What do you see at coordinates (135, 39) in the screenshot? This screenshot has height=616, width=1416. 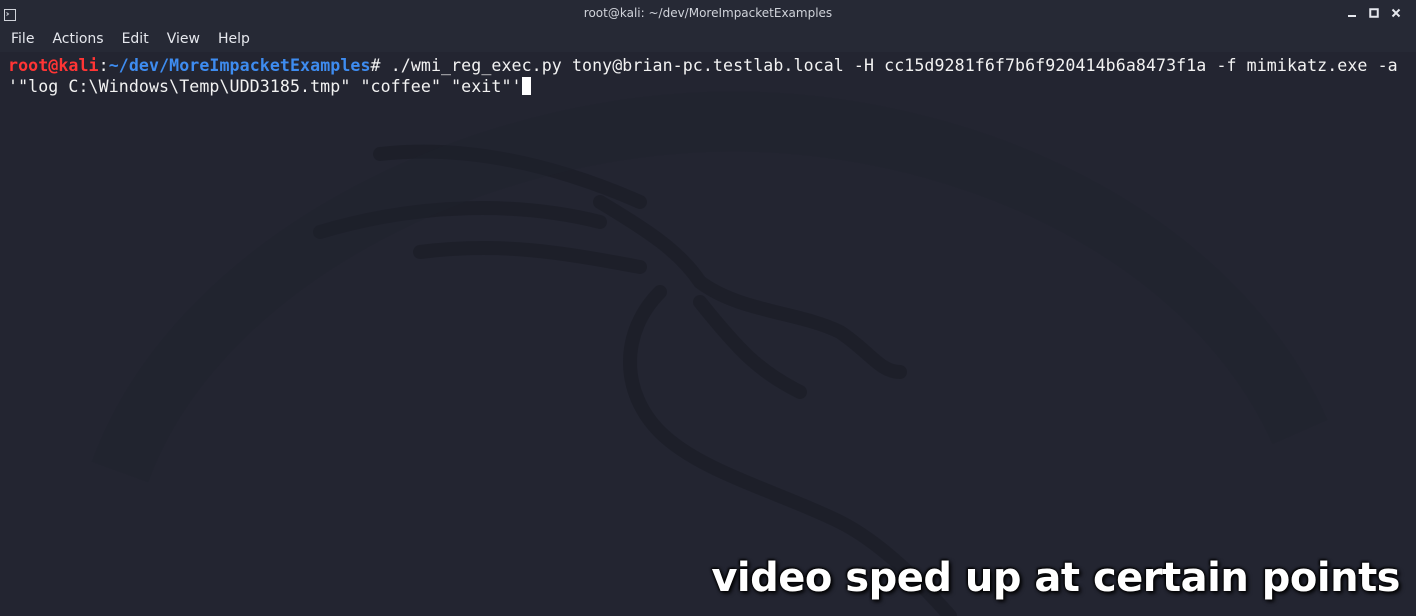 I see `menu-edit: Edit` at bounding box center [135, 39].